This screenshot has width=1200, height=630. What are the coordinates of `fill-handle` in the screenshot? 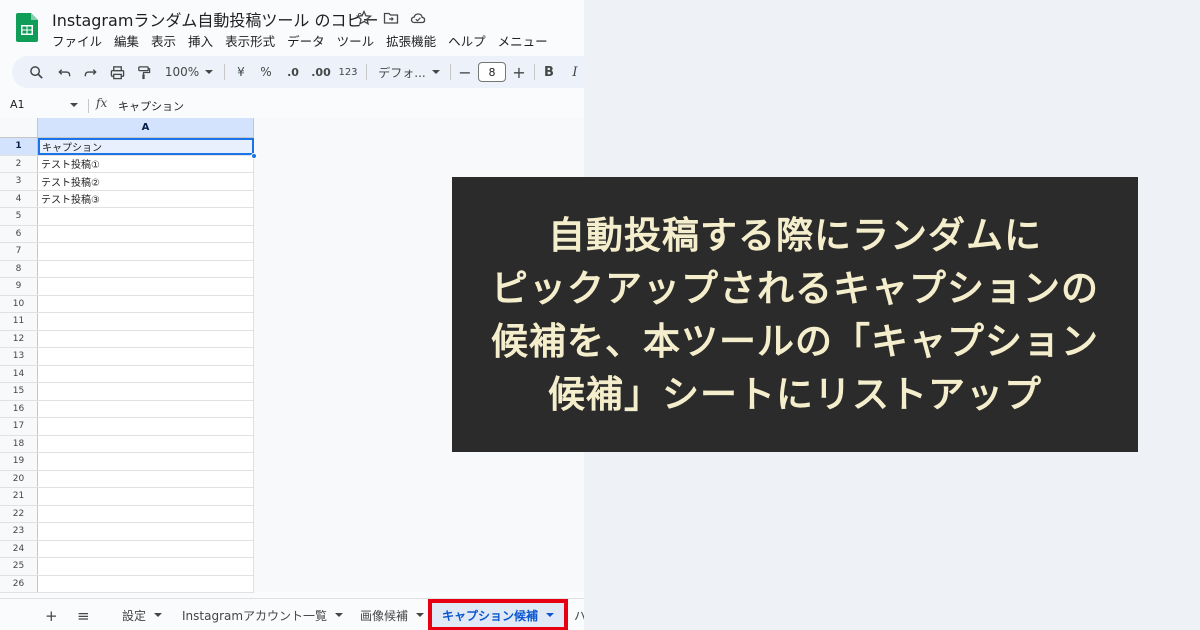 It's located at (254, 156).